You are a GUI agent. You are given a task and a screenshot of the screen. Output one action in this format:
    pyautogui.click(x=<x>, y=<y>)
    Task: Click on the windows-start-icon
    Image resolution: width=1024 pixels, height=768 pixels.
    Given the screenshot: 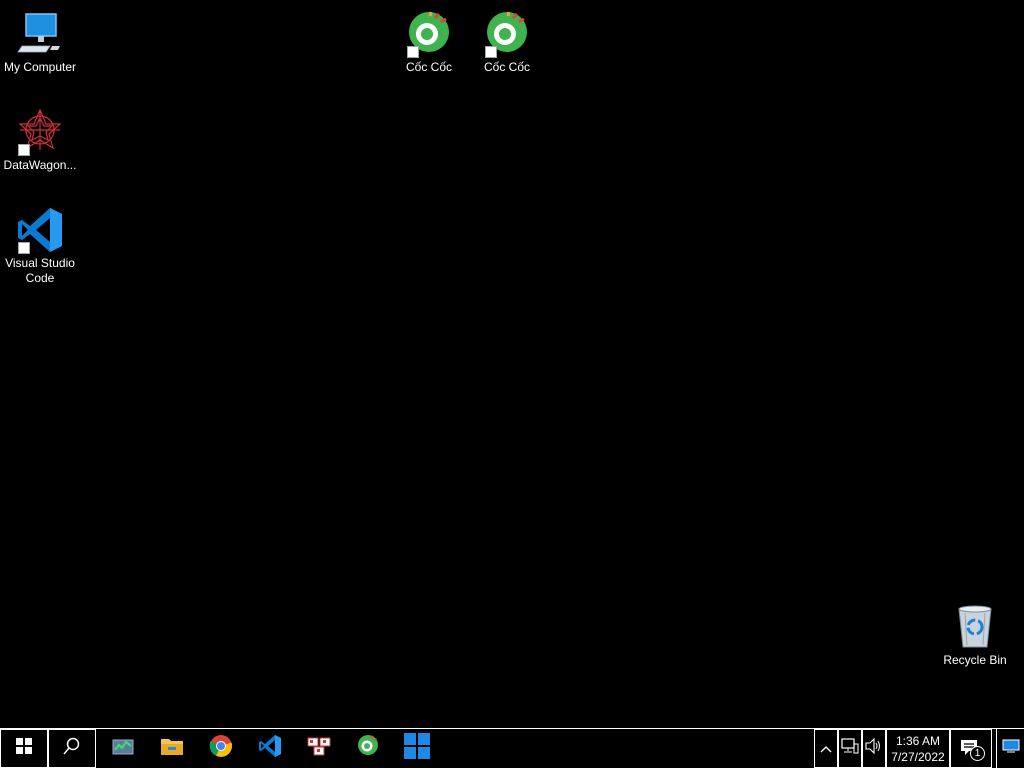 What is the action you would take?
    pyautogui.click(x=24, y=748)
    